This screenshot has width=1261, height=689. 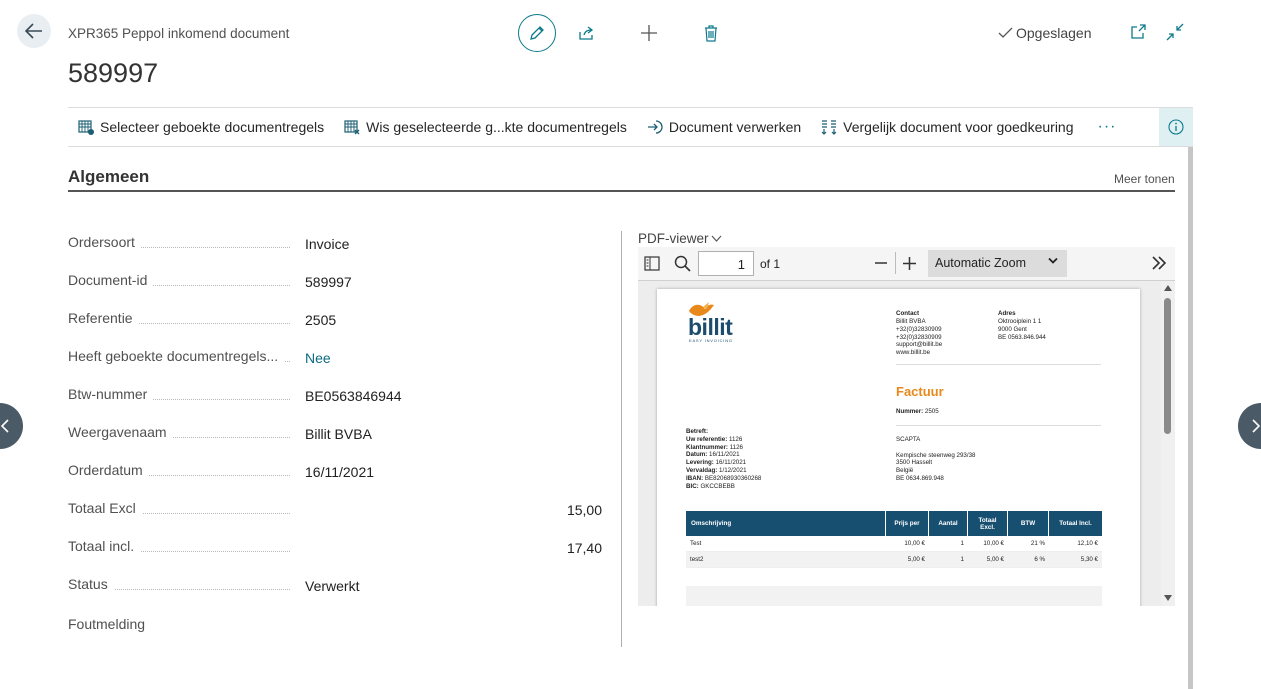 I want to click on field-status: Status Verwerkt, so click(x=335, y=586).